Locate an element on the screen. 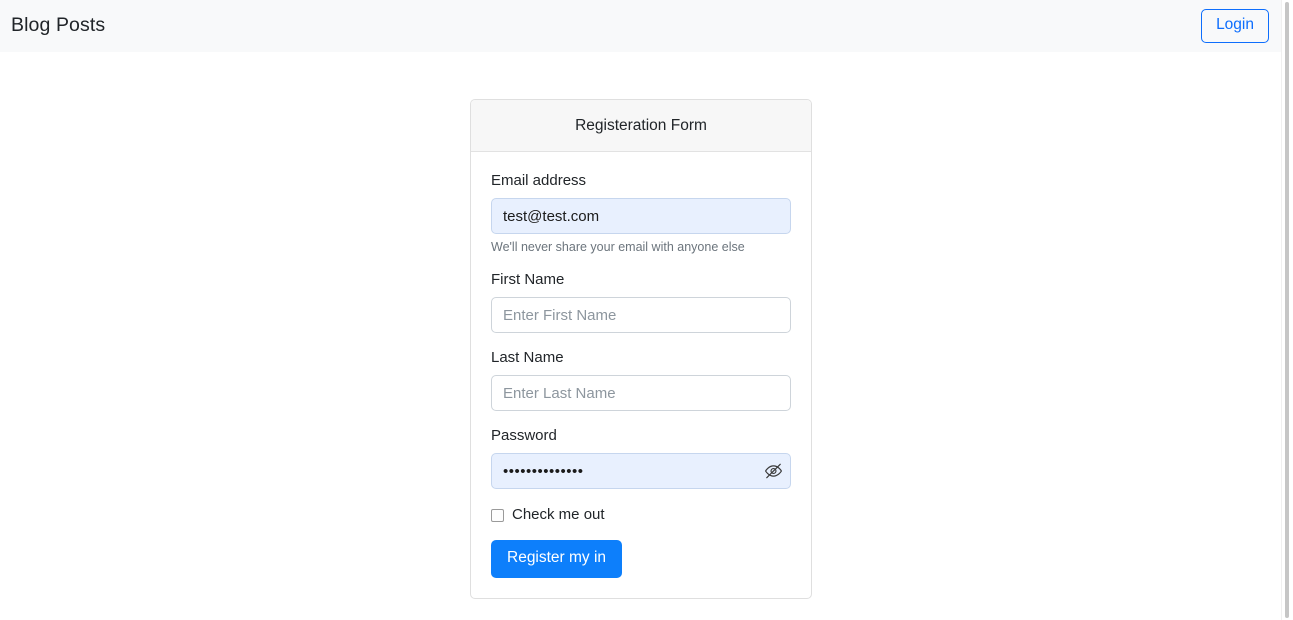 The height and width of the screenshot is (620, 1293). email-input is located at coordinates (641, 216).